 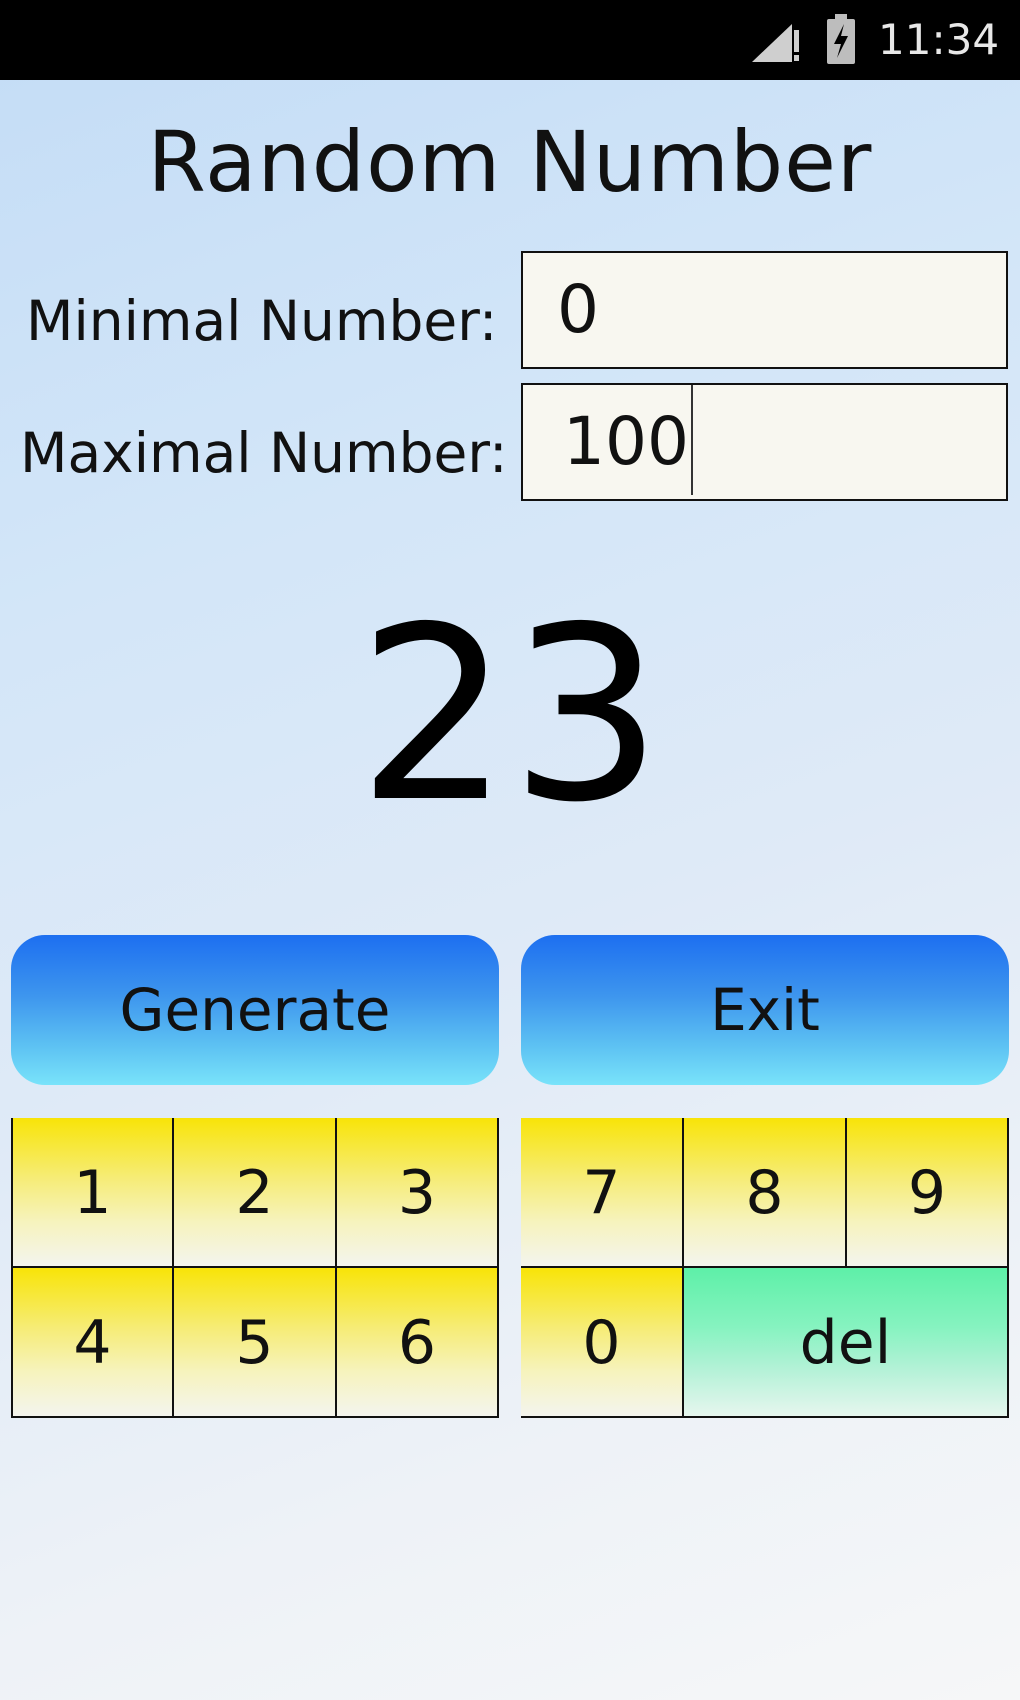 What do you see at coordinates (602, 1193) in the screenshot?
I see `key-7: 7` at bounding box center [602, 1193].